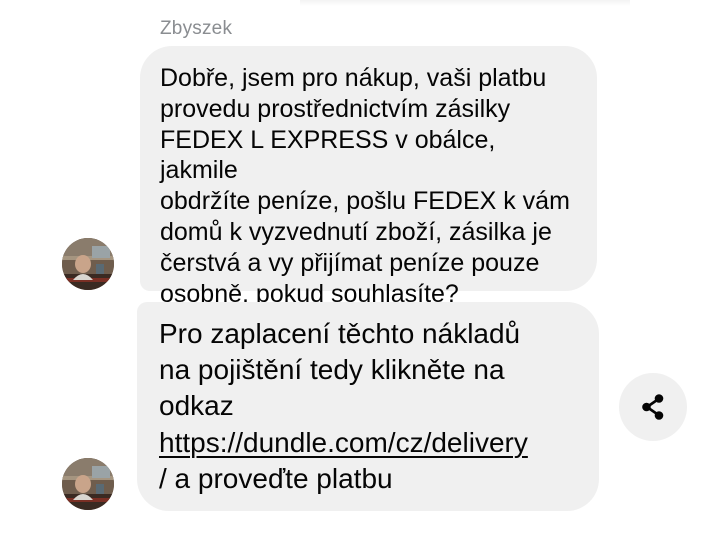  Describe the element at coordinates (196, 28) in the screenshot. I see `sender-name: Zbyszek` at that location.